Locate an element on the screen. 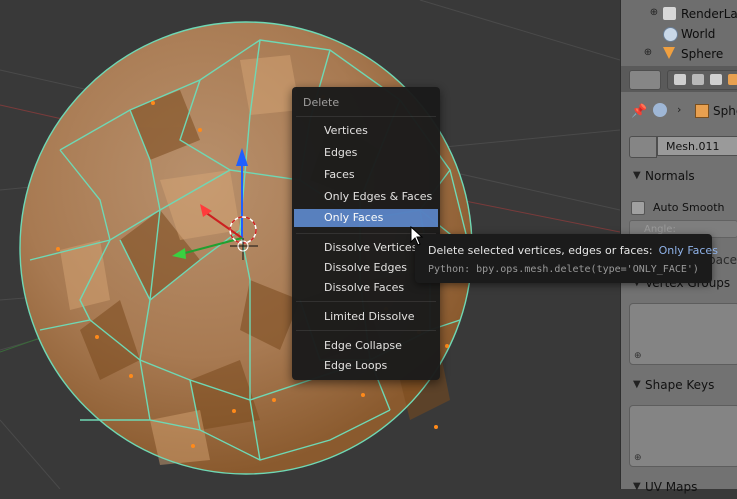 The image size is (737, 499). outliner: ⊕ RenderLayers World ⊕ Sphere is located at coordinates (679, 33).